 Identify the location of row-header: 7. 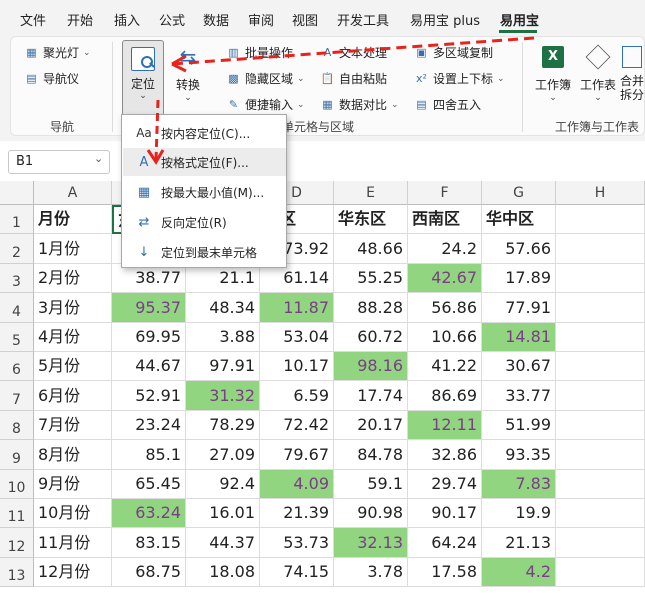
(17, 396).